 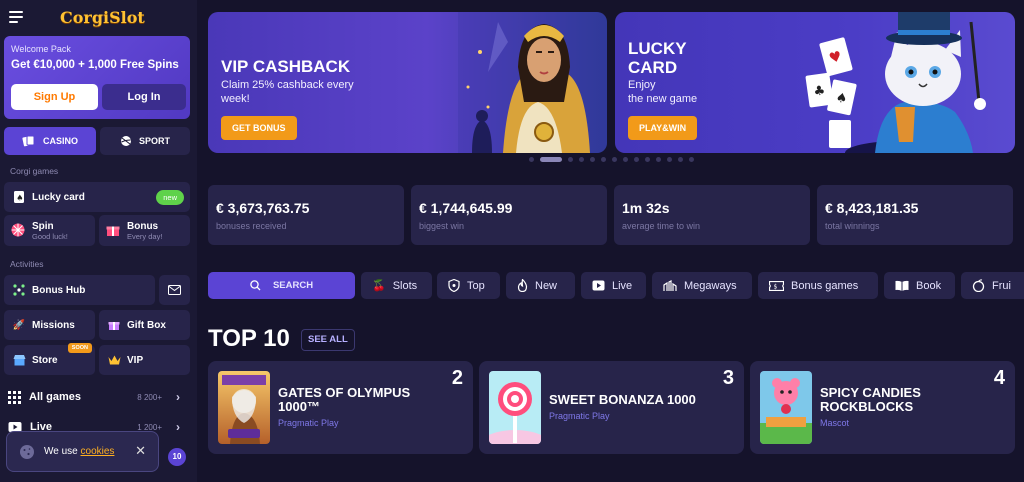 I want to click on category-slots: 🍒 Slots, so click(x=396, y=285).